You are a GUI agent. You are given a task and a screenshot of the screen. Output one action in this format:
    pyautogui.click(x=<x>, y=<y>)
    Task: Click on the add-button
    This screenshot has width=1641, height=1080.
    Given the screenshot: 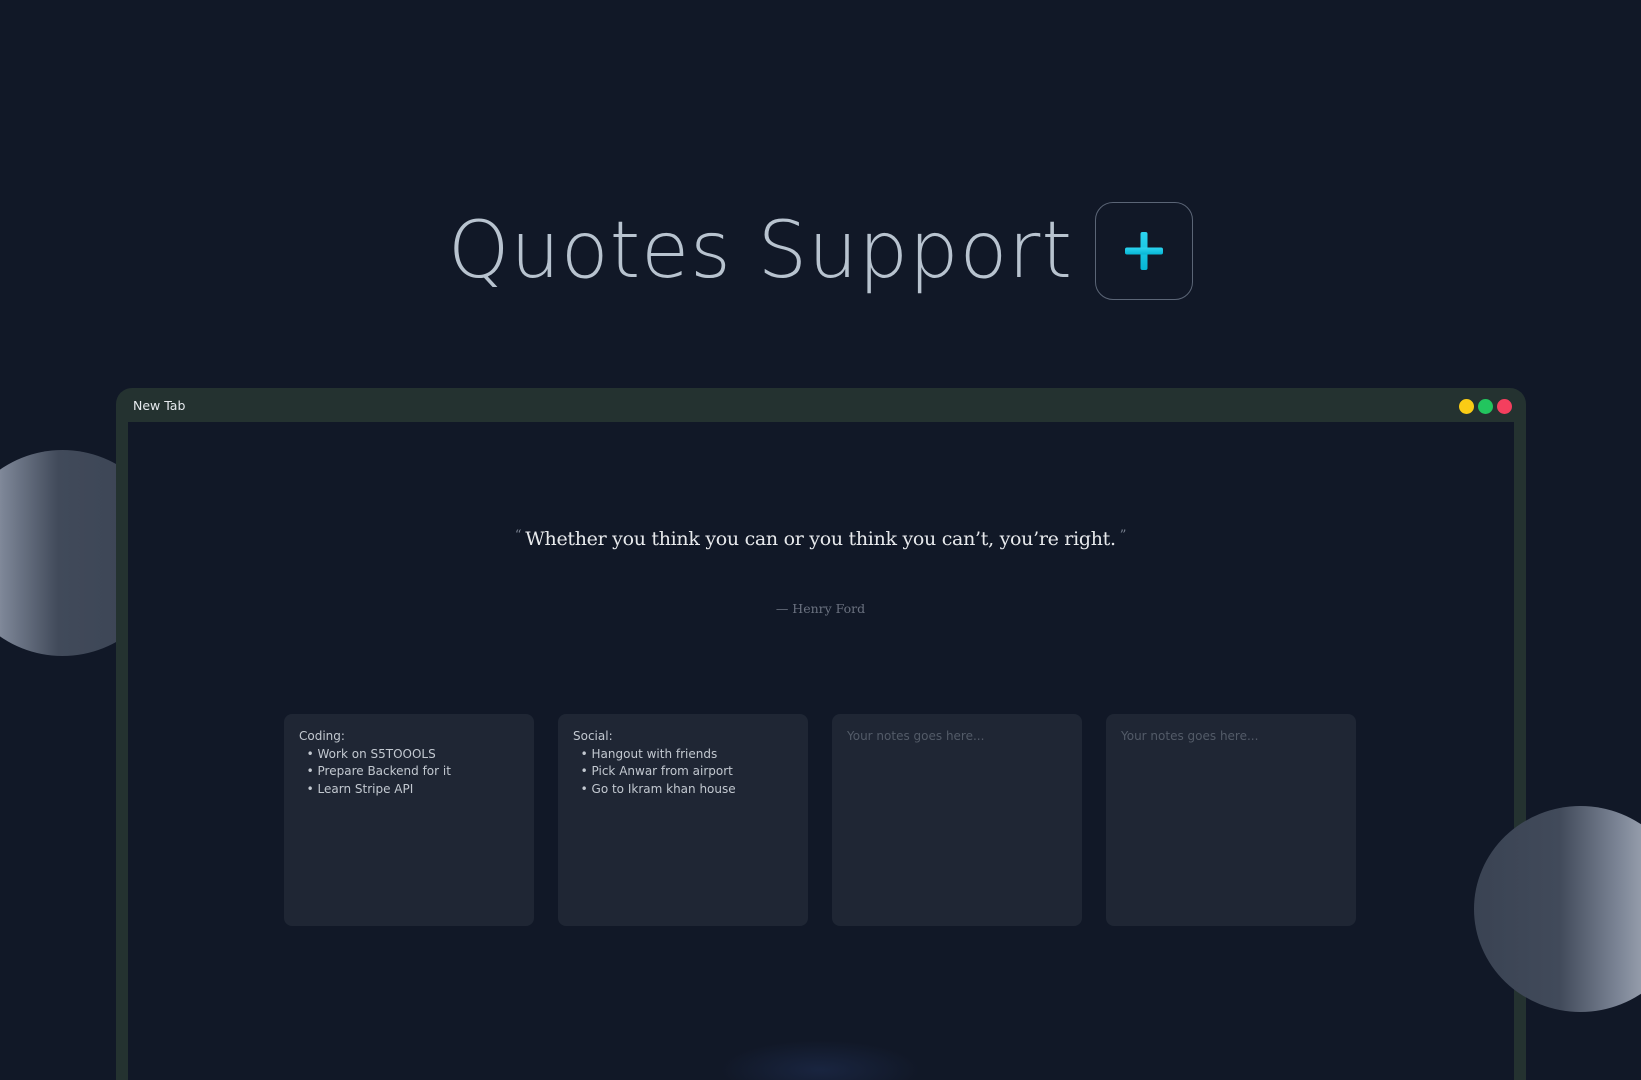 What is the action you would take?
    pyautogui.click(x=1143, y=251)
    